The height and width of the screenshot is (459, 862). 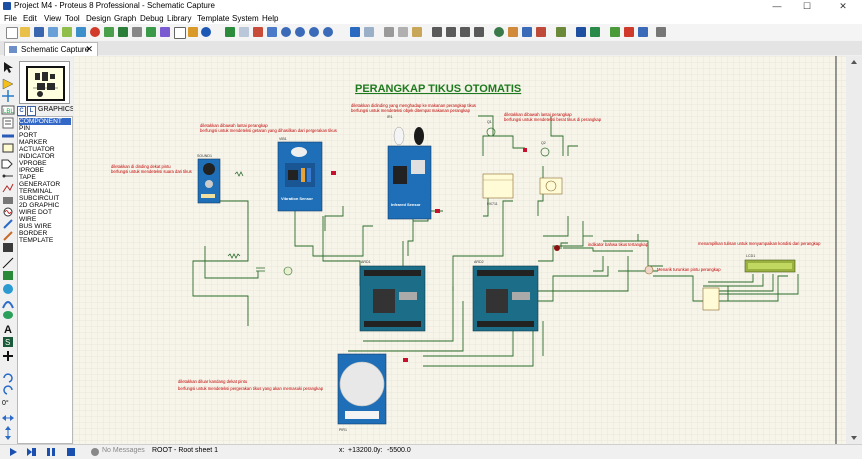 I want to click on close-window-button: ✕, so click(x=843, y=6).